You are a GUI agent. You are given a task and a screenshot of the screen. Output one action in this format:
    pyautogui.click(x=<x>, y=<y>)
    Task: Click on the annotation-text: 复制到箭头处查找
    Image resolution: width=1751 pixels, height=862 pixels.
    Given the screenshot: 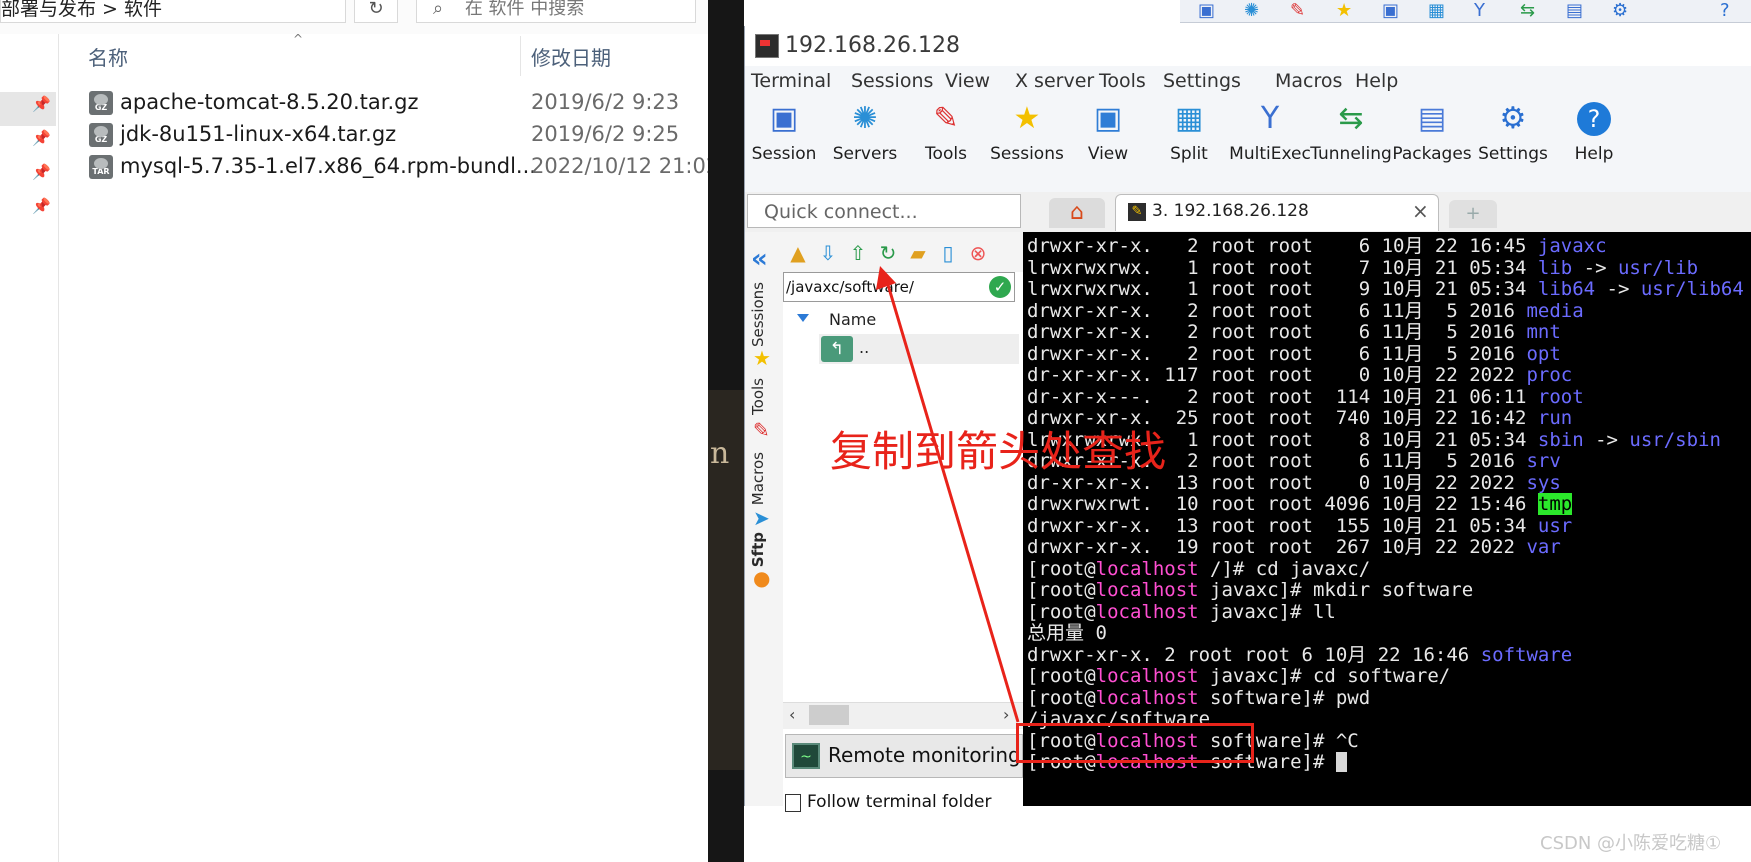 What is the action you would take?
    pyautogui.click(x=998, y=451)
    